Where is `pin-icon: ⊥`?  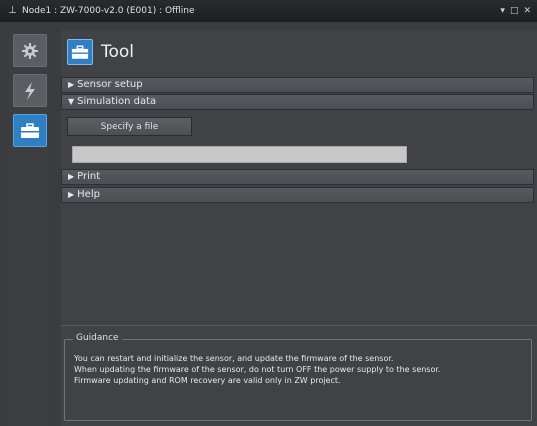
pin-icon: ⊥ is located at coordinates (13, 11).